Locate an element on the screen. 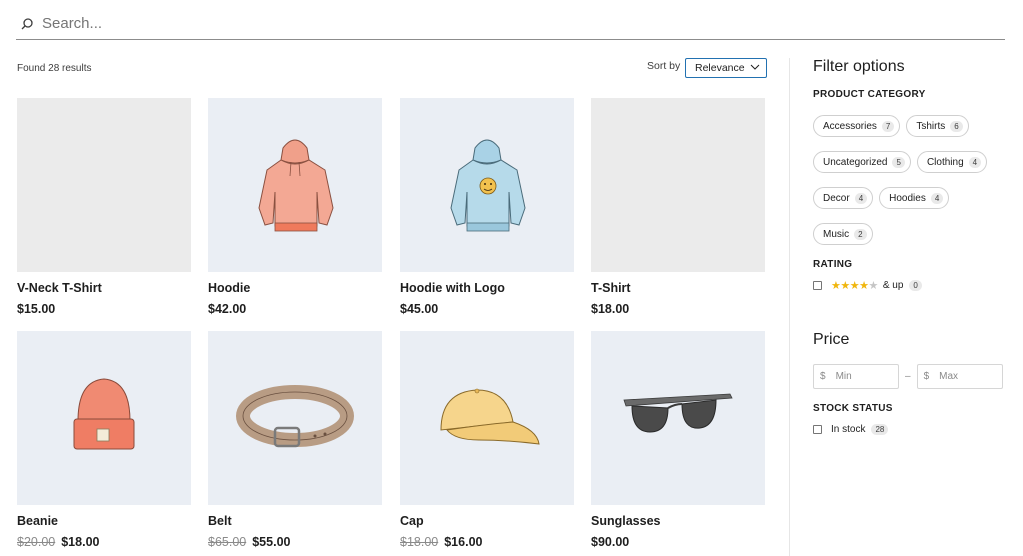 The width and height of the screenshot is (1023, 556). category-chip-label: Decor is located at coordinates (836, 198).